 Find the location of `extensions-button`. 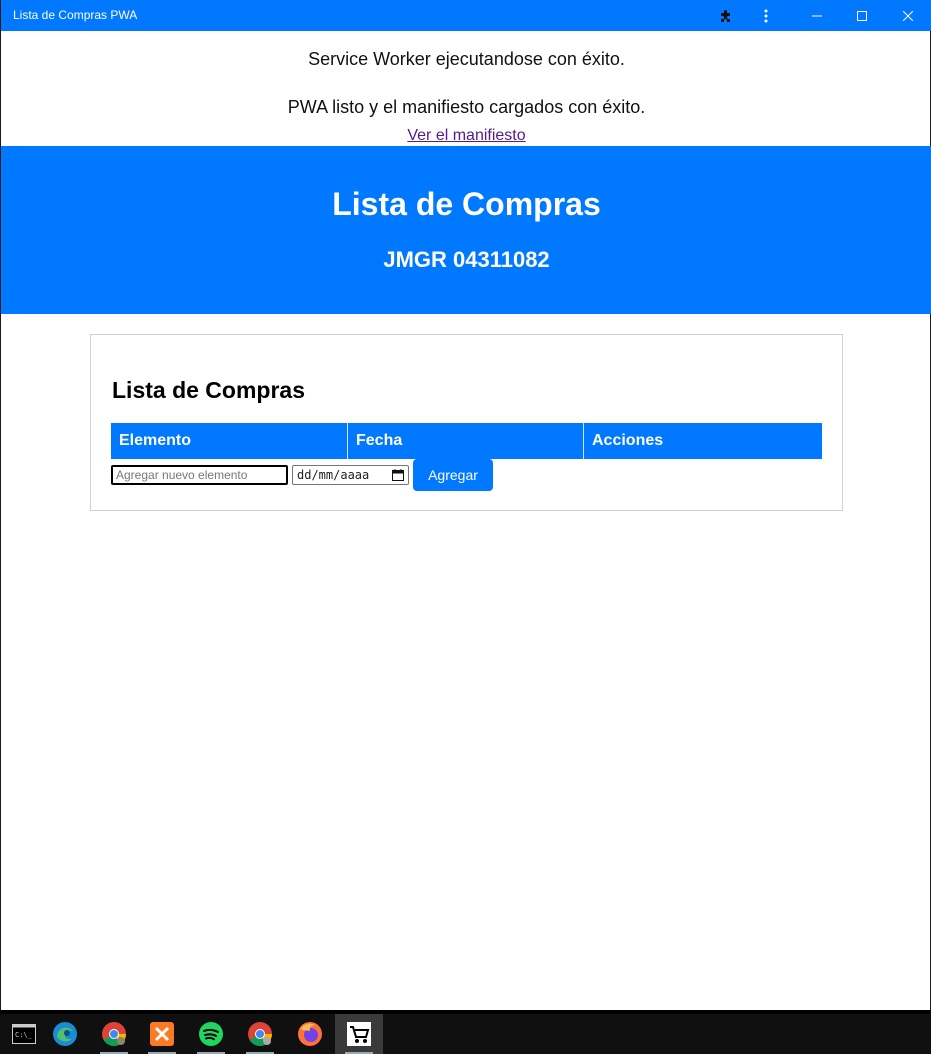

extensions-button is located at coordinates (726, 15).